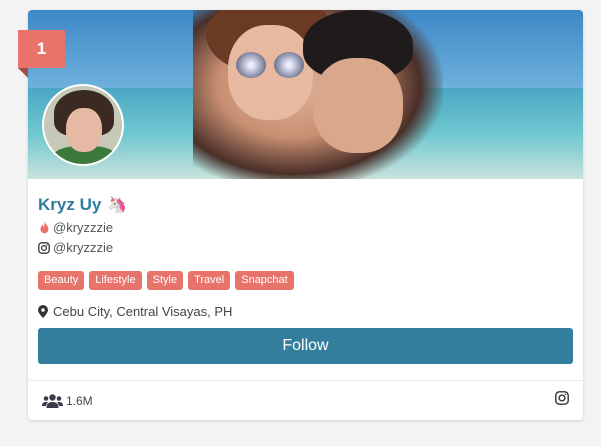 The height and width of the screenshot is (446, 601). Describe the element at coordinates (165, 280) in the screenshot. I see `tag-style: Style` at that location.